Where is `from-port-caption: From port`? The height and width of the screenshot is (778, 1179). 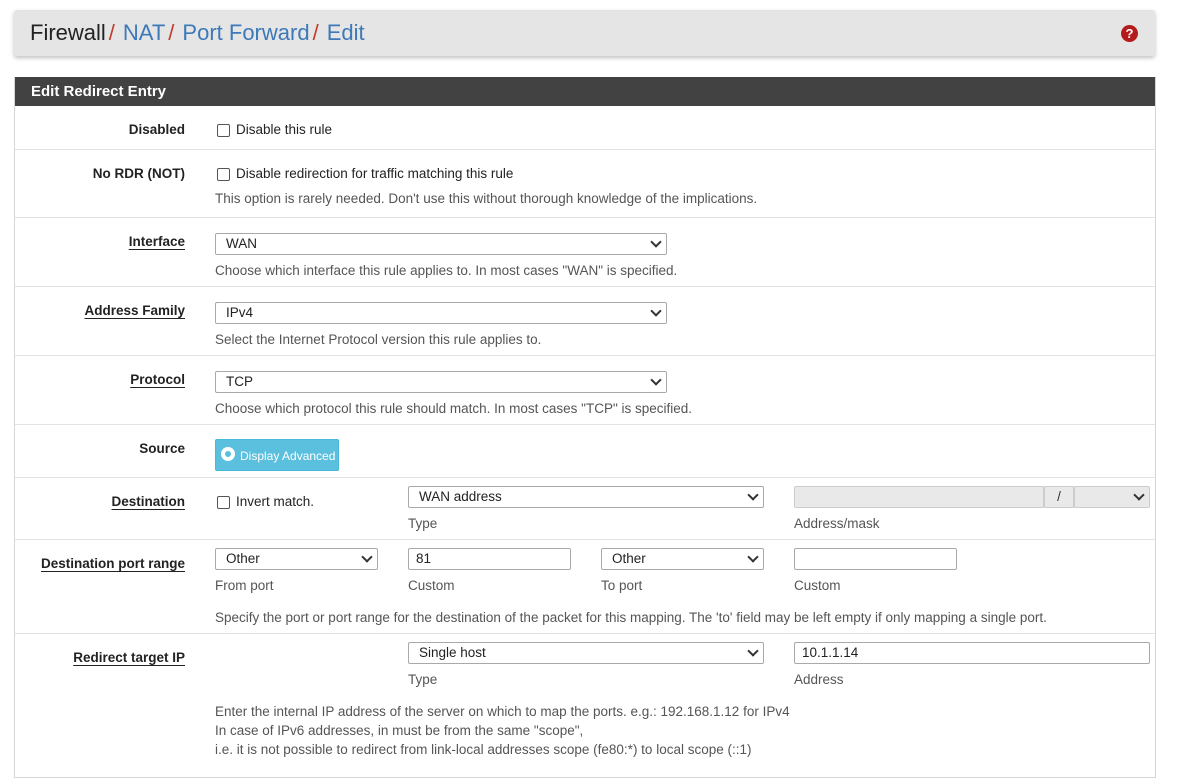 from-port-caption: From port is located at coordinates (244, 585).